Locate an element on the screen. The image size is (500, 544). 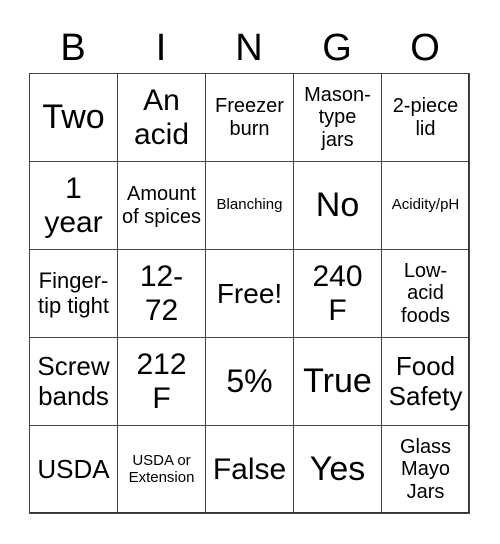
bingo-cell: Blanching is located at coordinates (249, 205).